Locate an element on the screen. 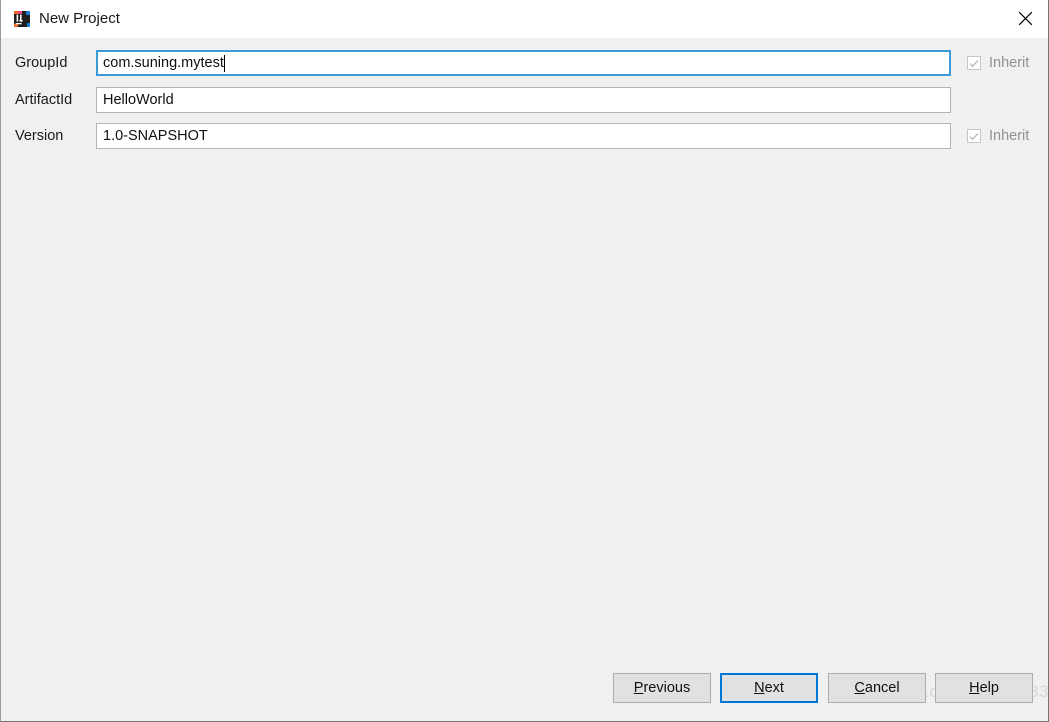  version-inherit-checkbox: Inherit is located at coordinates (998, 136).